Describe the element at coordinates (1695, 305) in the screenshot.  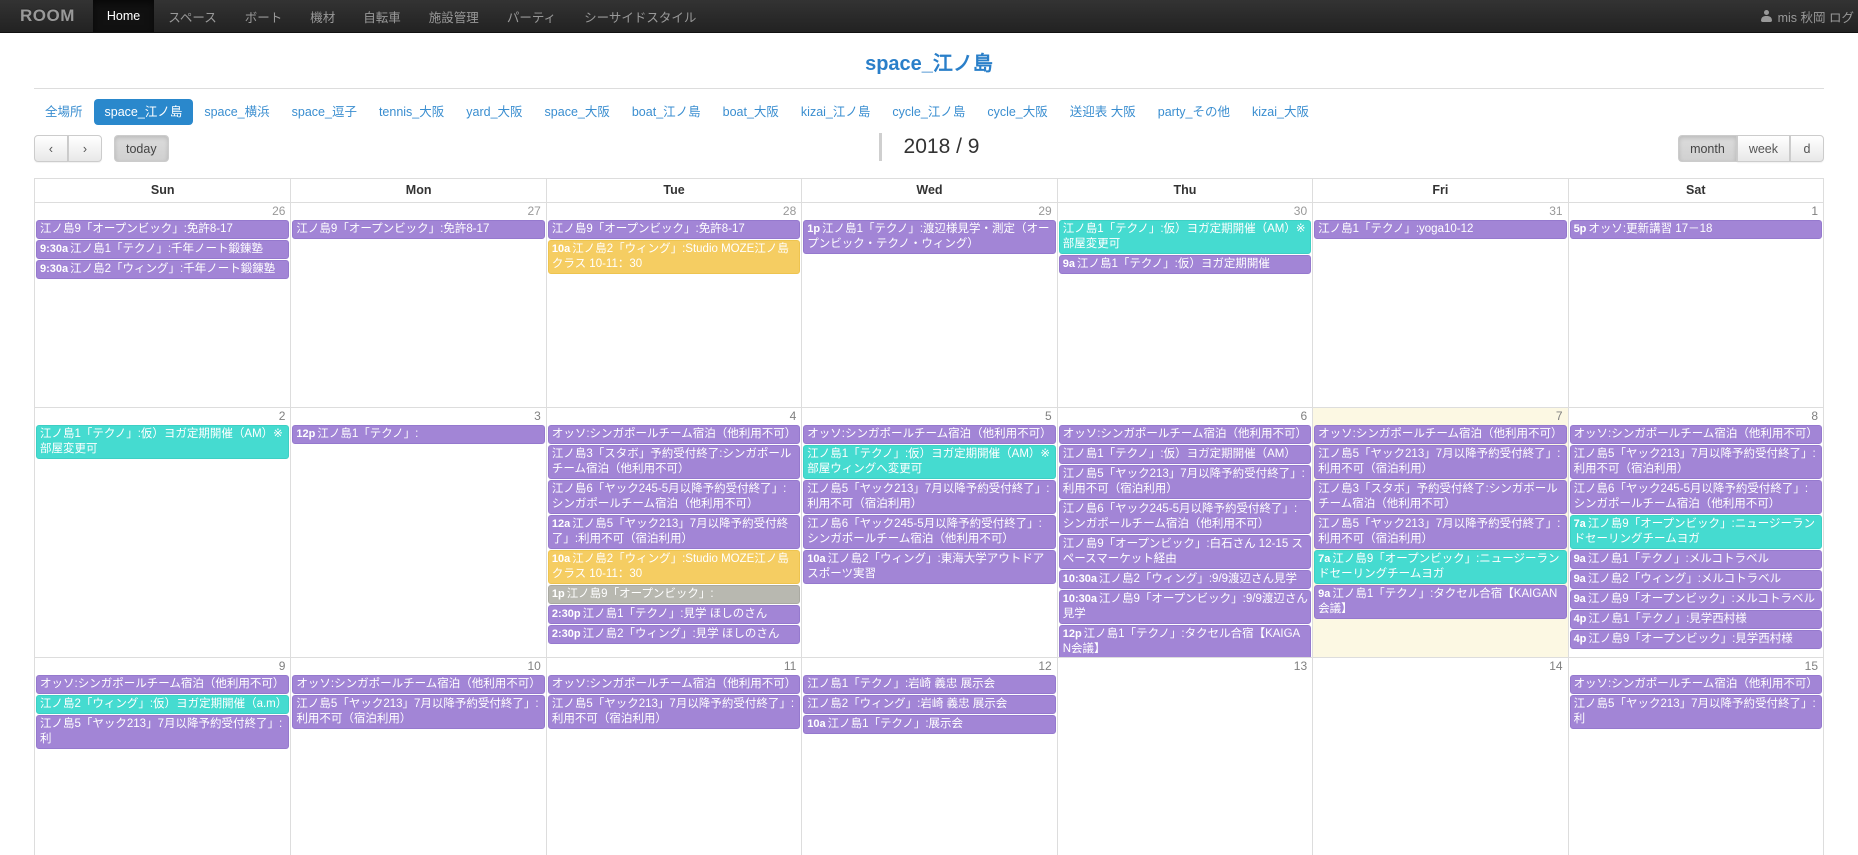
I see `calendar-day-cell: 1 5p オッソ:更新講習 17－18` at that location.